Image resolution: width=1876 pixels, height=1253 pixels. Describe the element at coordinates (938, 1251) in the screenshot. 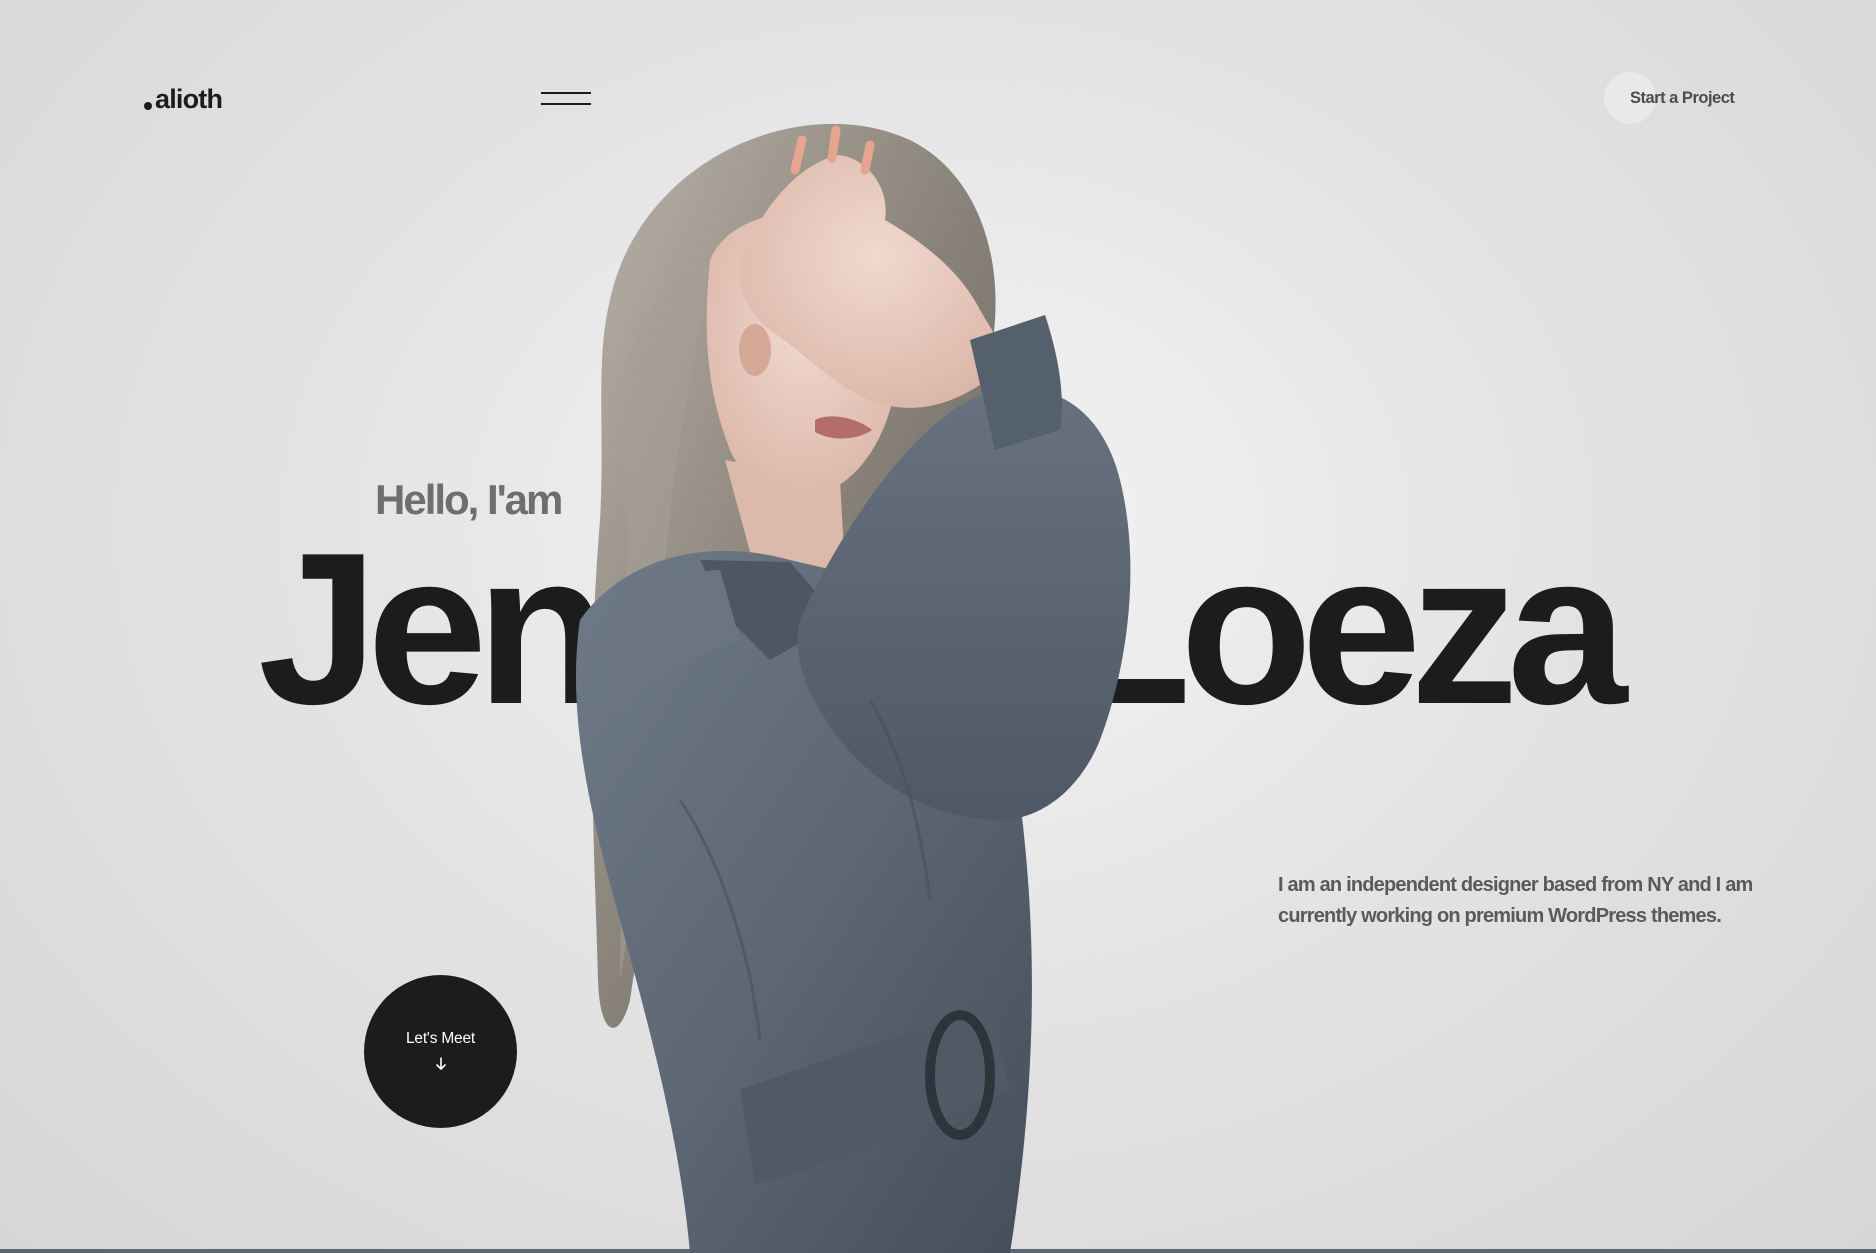

I see `bottom-edge` at that location.